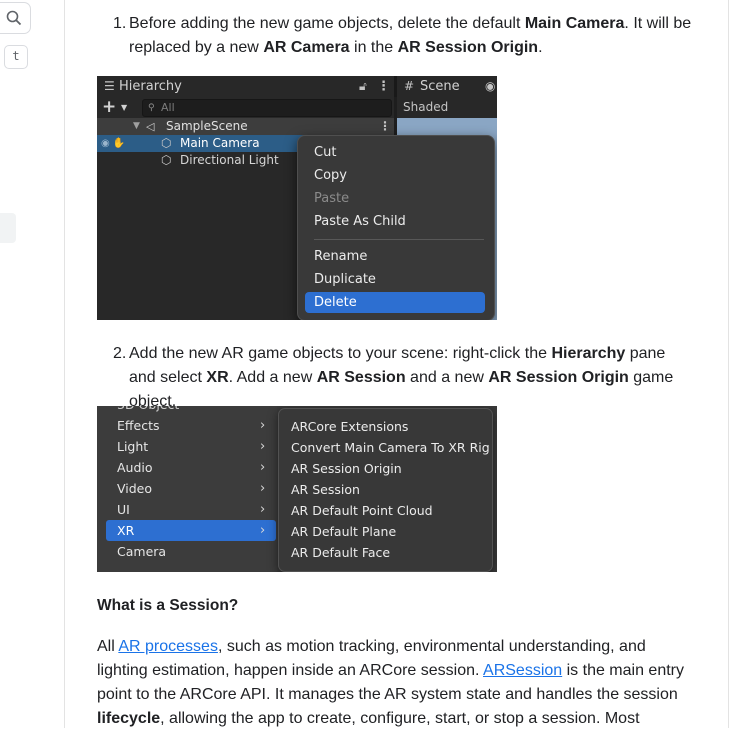  Describe the element at coordinates (16, 57) in the screenshot. I see `keyboard-shortcut-key: t` at that location.